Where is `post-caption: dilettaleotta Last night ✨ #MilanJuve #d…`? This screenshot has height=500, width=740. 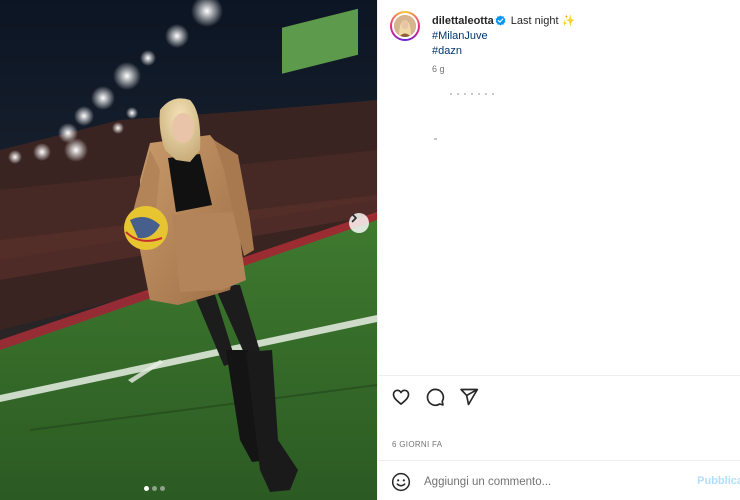
post-caption: dilettaleotta Last night ✨ #MilanJuve #d… is located at coordinates (577, 36).